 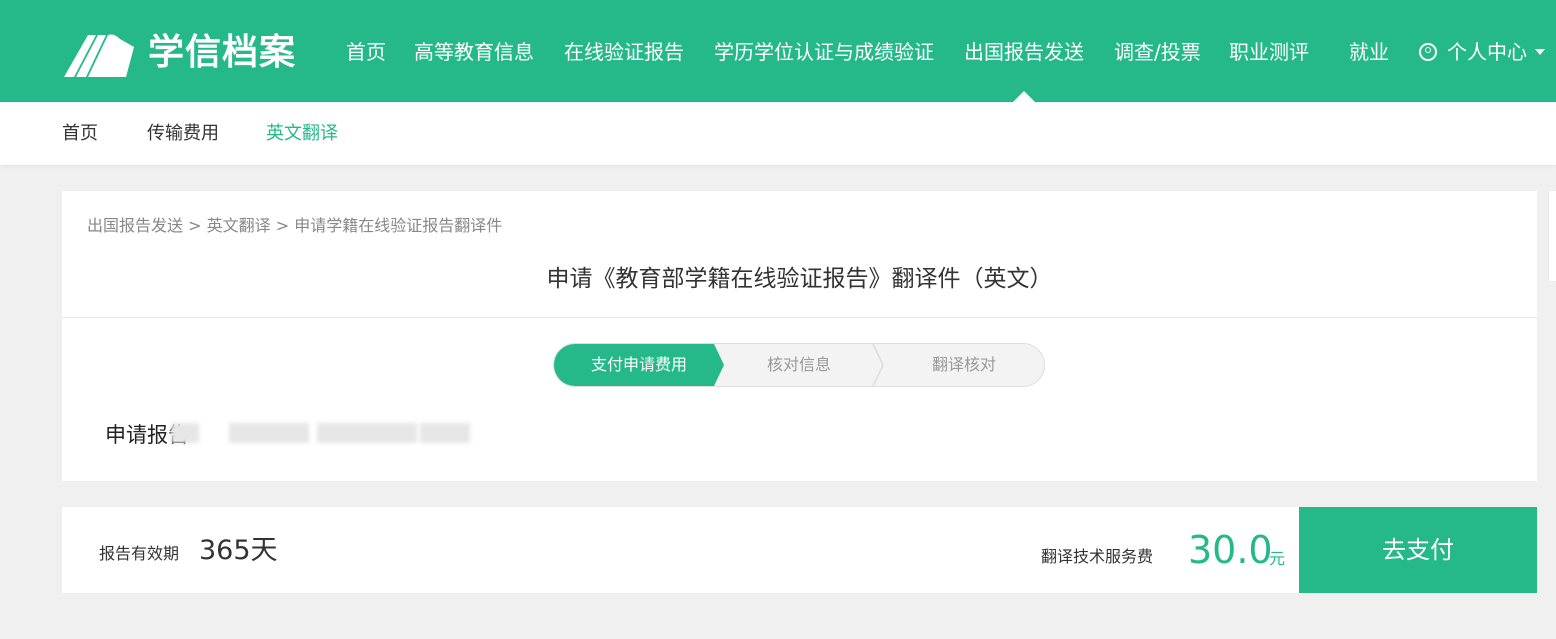 I want to click on breadcrumb-item: 出国报告发送, so click(x=135, y=225).